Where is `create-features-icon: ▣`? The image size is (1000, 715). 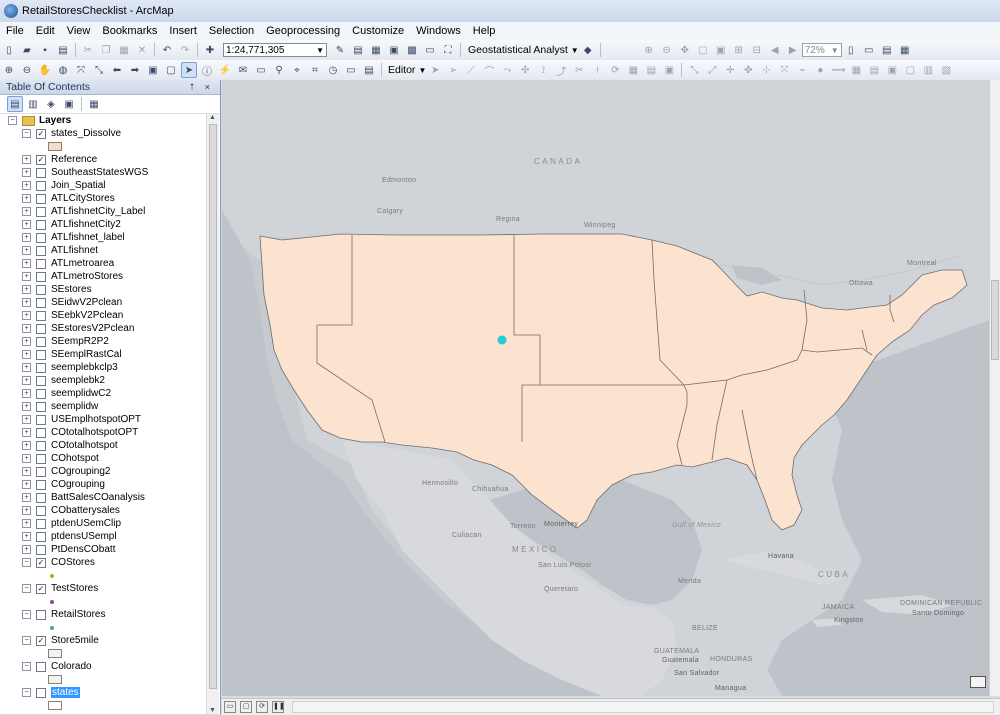 create-features-icon: ▣ is located at coordinates (669, 70).